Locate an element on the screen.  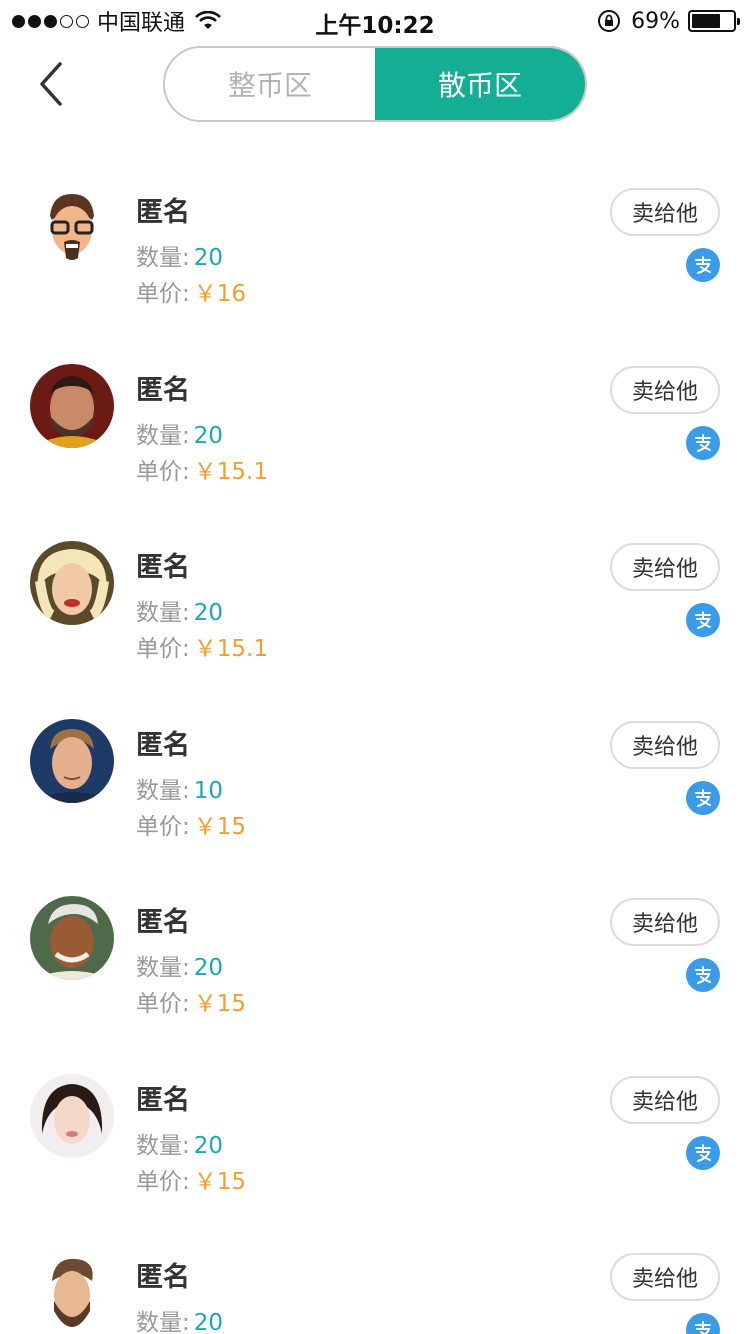
quantity-line: 数量: 10 is located at coordinates (179, 788).